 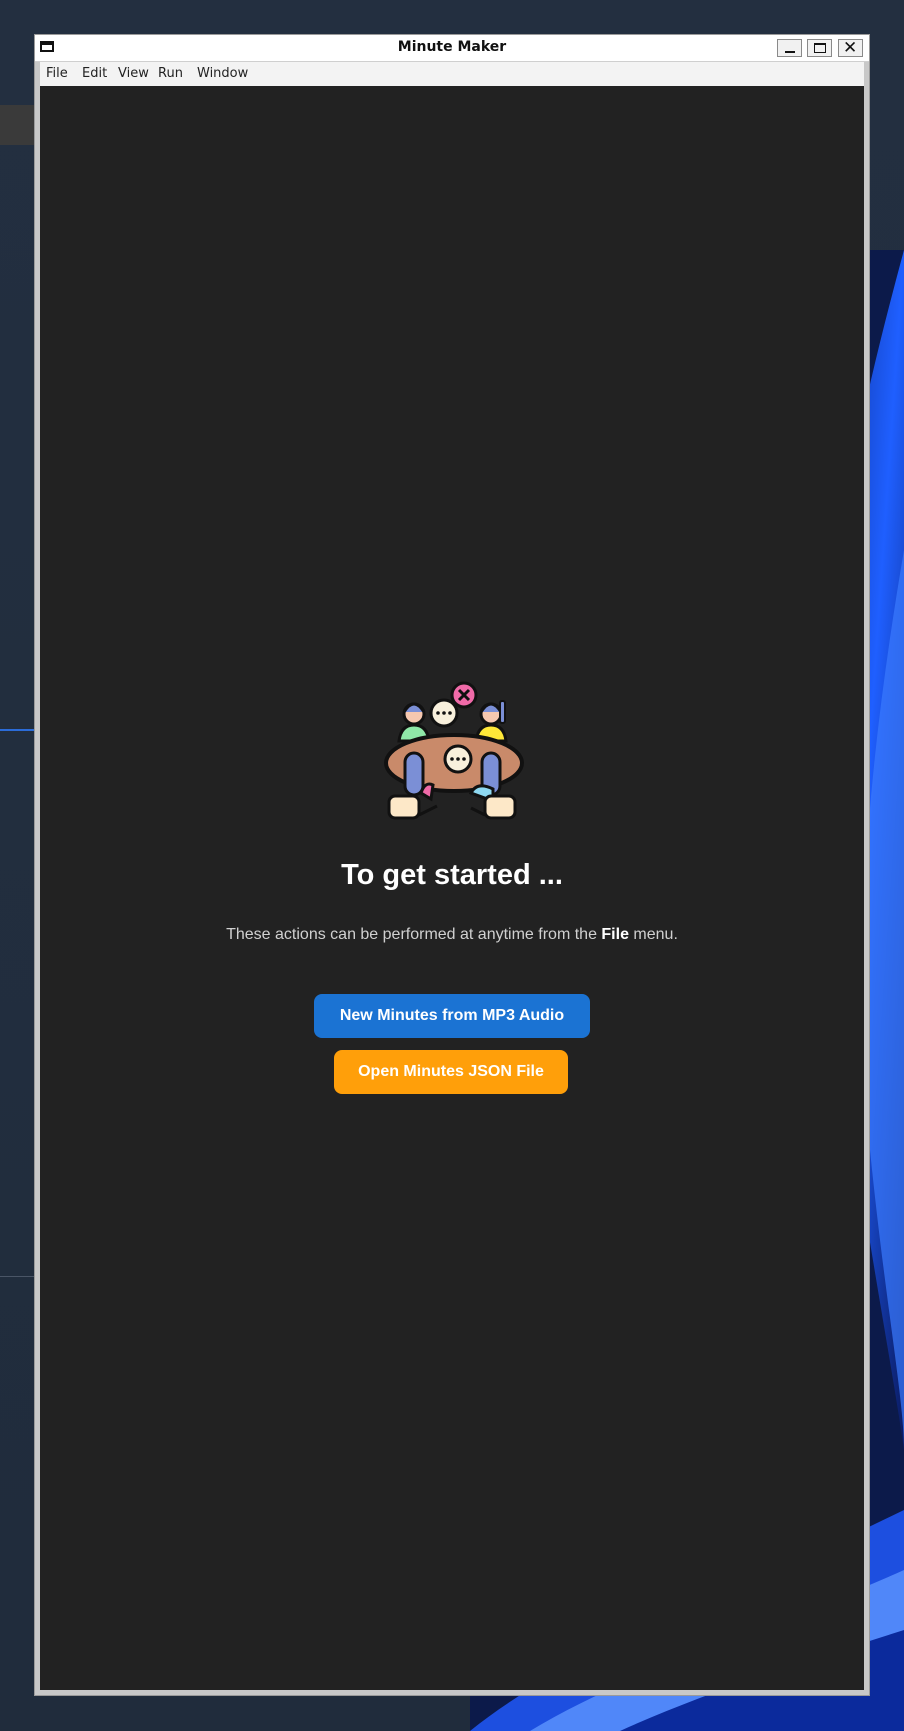 I want to click on instructions-text-end: menu., so click(x=653, y=934).